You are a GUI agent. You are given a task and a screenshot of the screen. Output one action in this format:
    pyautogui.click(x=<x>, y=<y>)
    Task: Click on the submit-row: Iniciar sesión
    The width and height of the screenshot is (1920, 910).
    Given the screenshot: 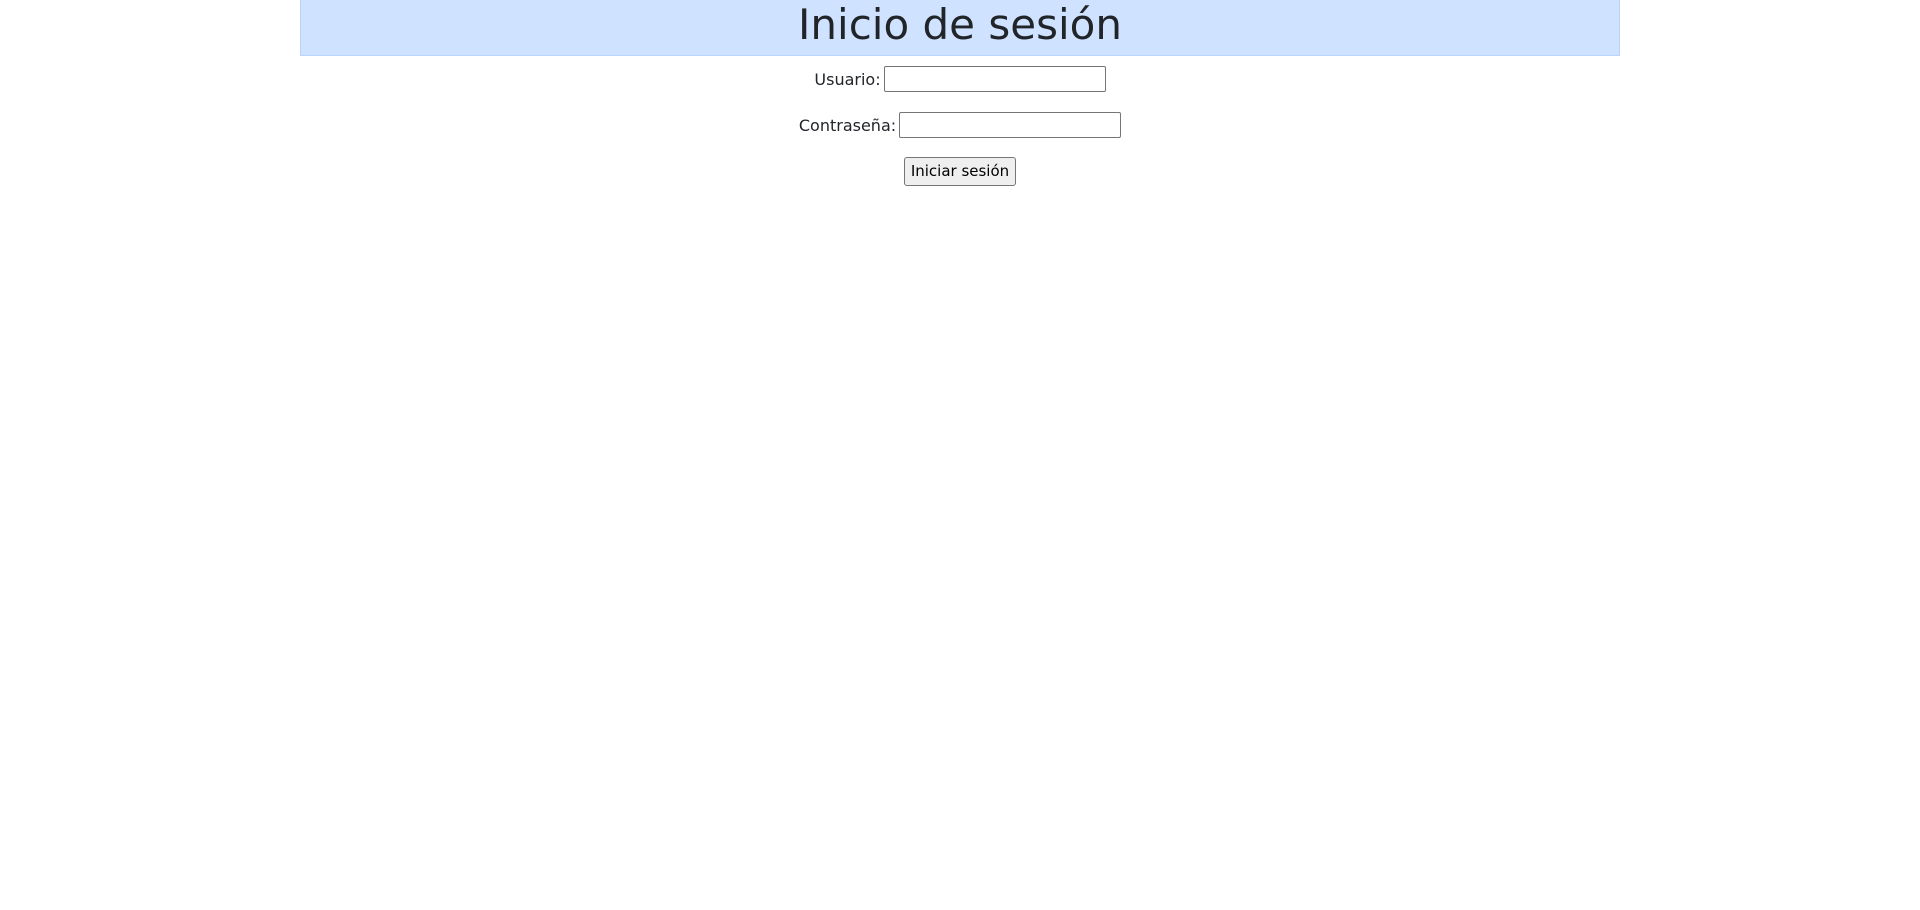 What is the action you would take?
    pyautogui.click(x=960, y=171)
    